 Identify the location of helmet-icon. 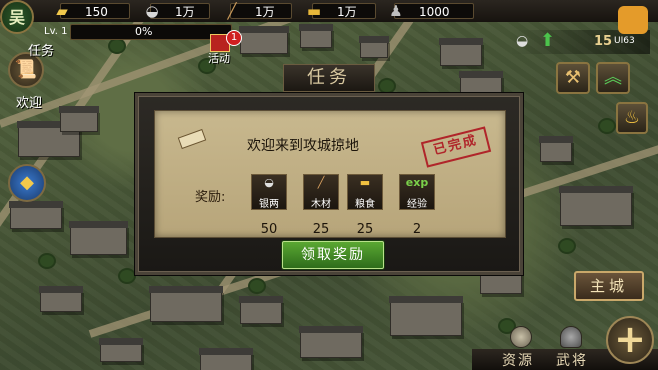
(571, 337).